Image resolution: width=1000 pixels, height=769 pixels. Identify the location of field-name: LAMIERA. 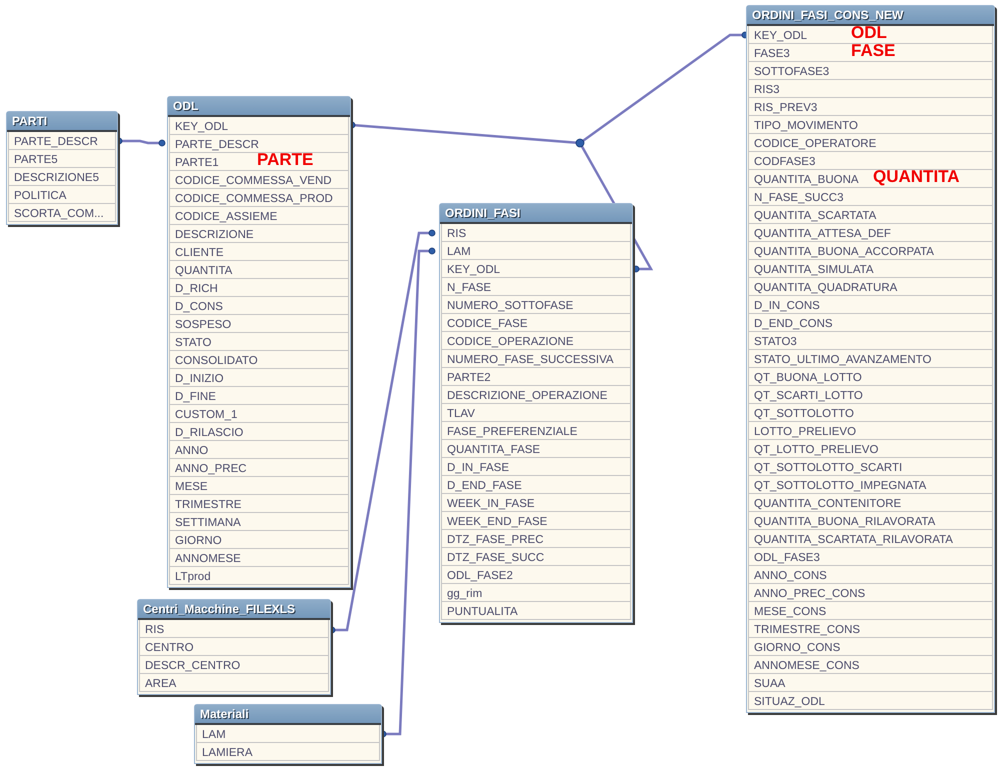
(226, 753).